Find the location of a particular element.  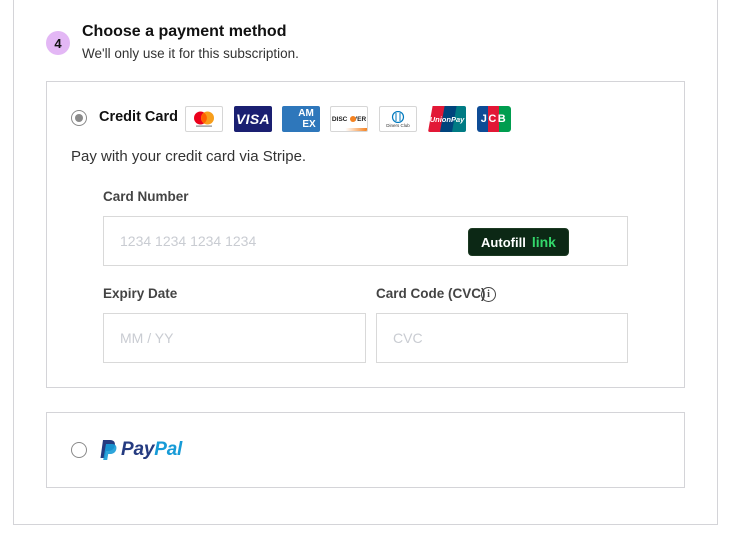

paypal-option: PayPal is located at coordinates (365, 450).